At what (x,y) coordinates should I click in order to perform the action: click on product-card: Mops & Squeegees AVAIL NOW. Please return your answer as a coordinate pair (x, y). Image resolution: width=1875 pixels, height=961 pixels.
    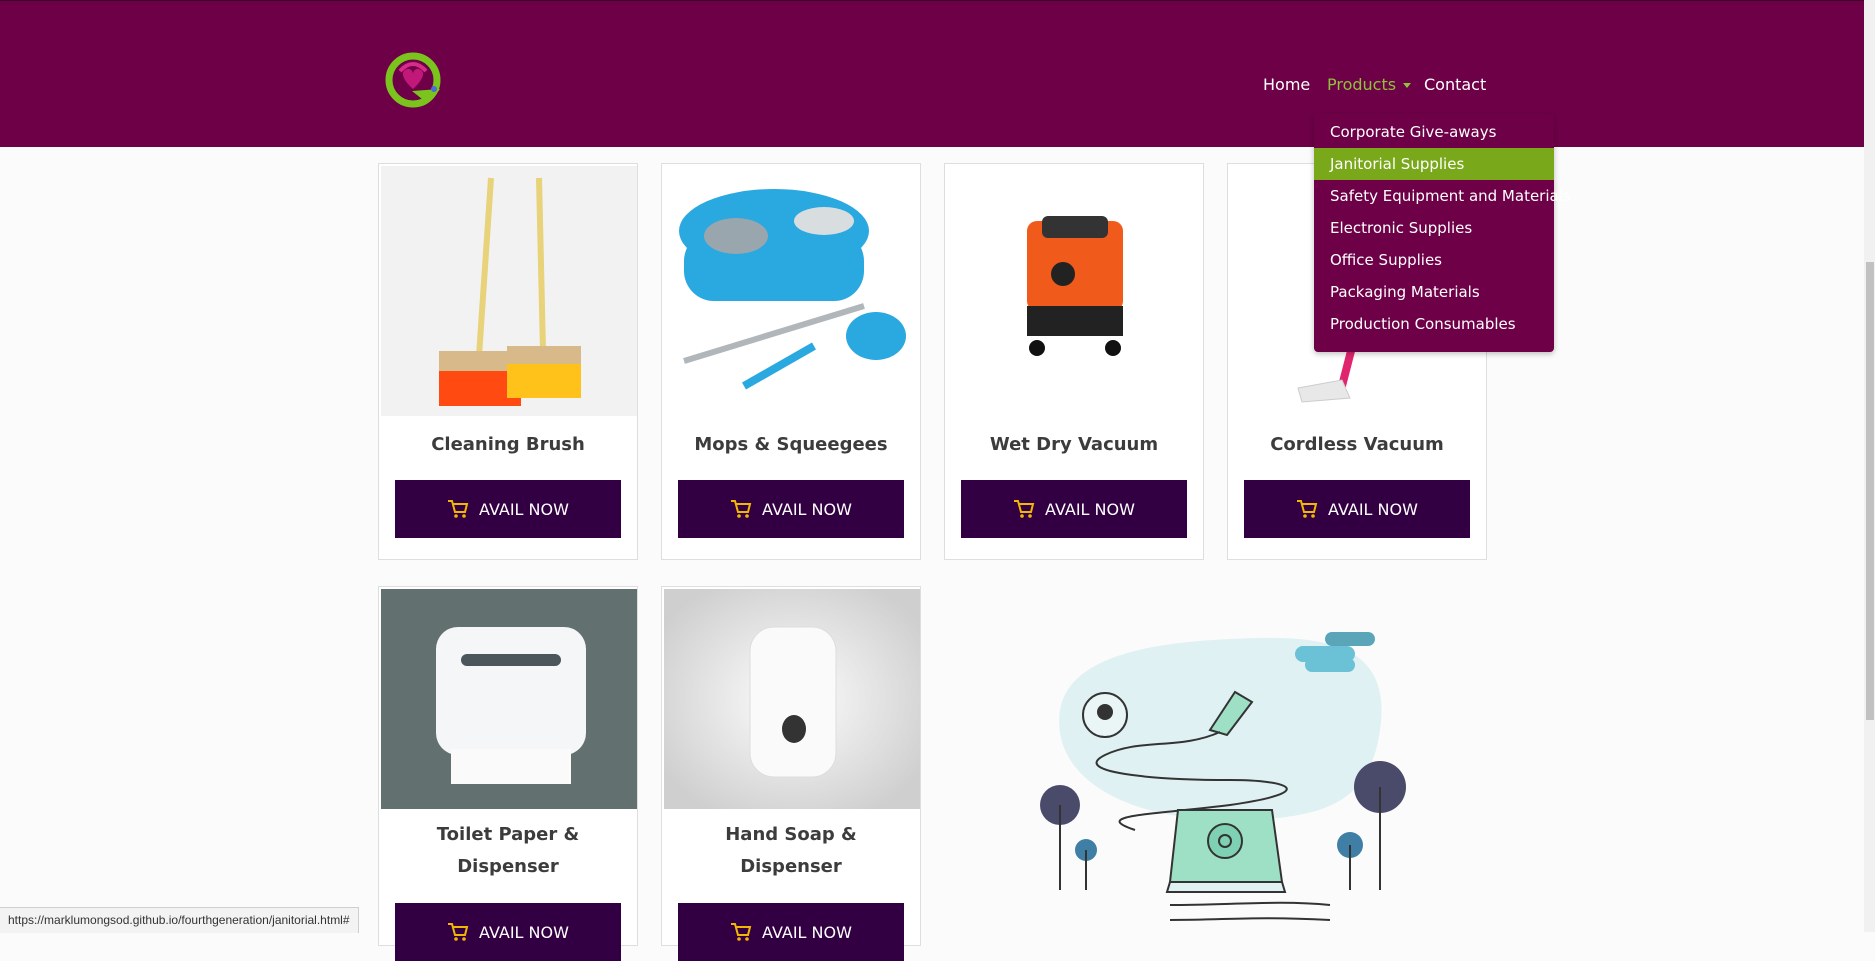
    Looking at the image, I should click on (791, 361).